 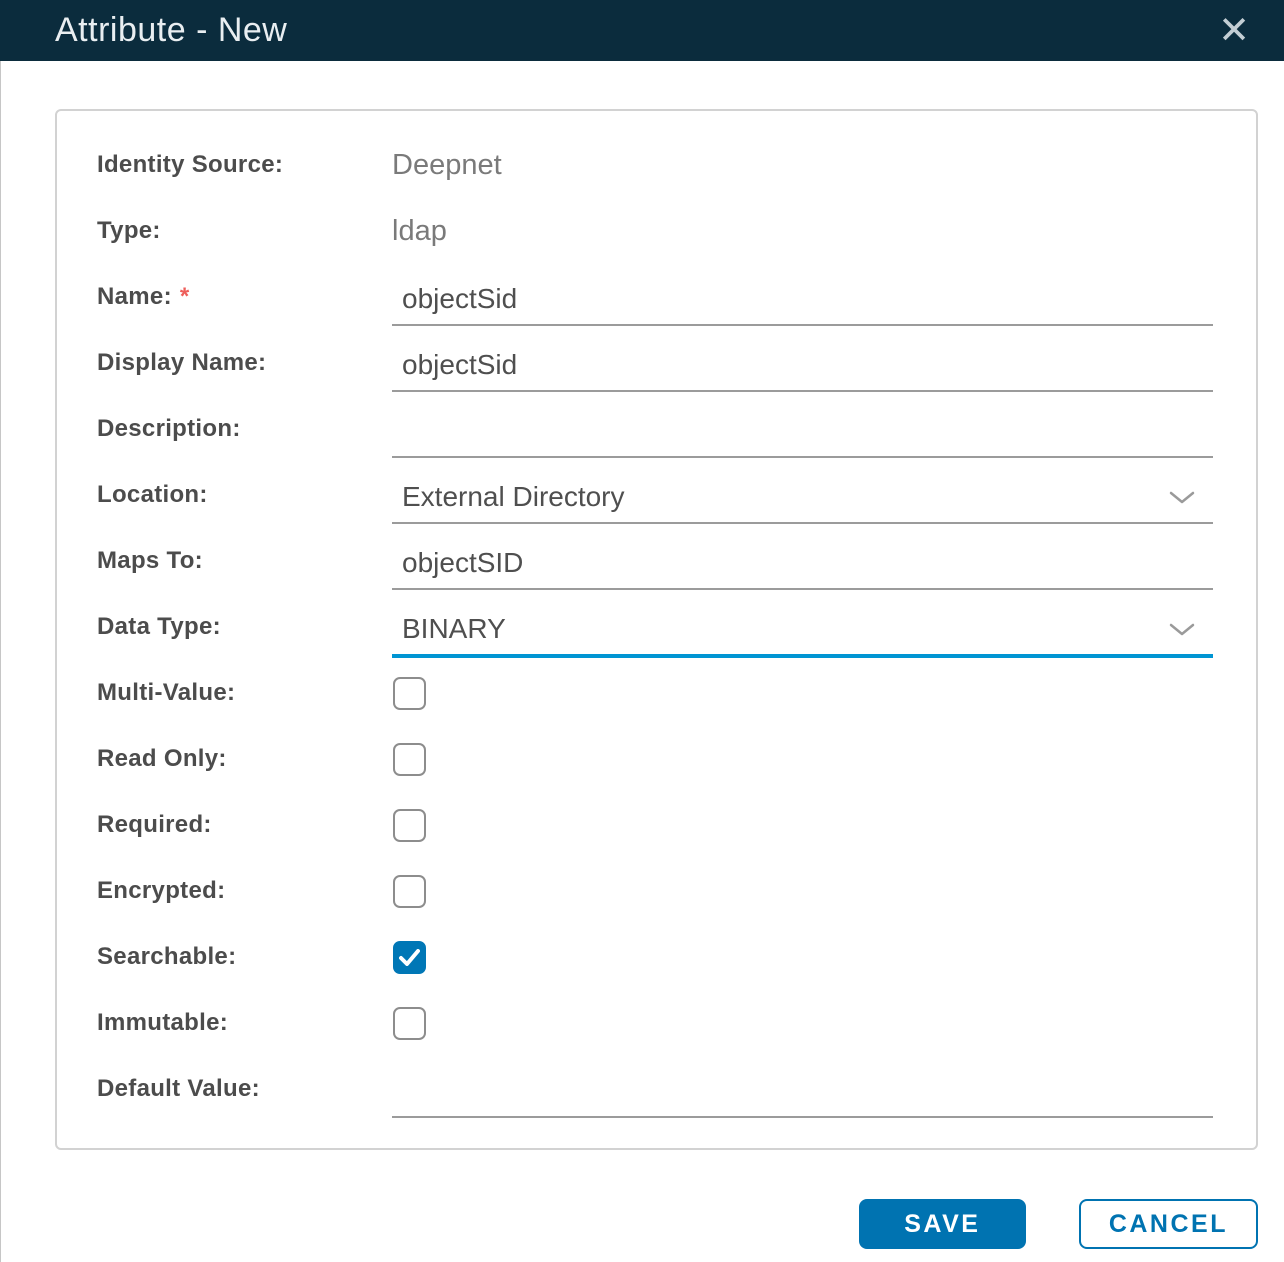 I want to click on type-label: Type:, so click(x=129, y=230).